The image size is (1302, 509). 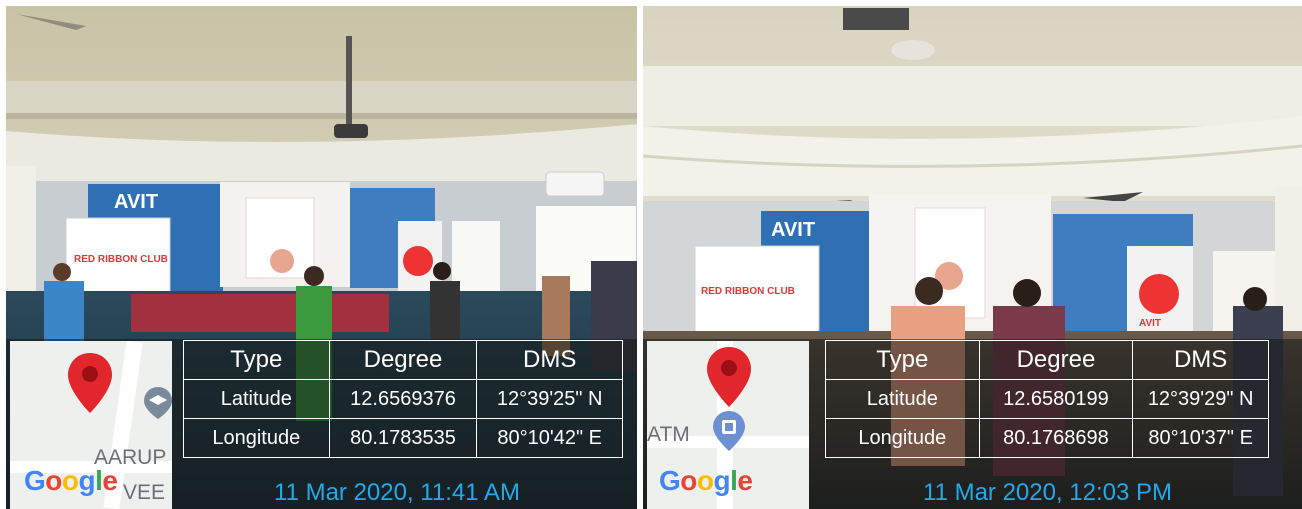 I want to click on longitude-degree: 80.1783535, so click(x=403, y=438).